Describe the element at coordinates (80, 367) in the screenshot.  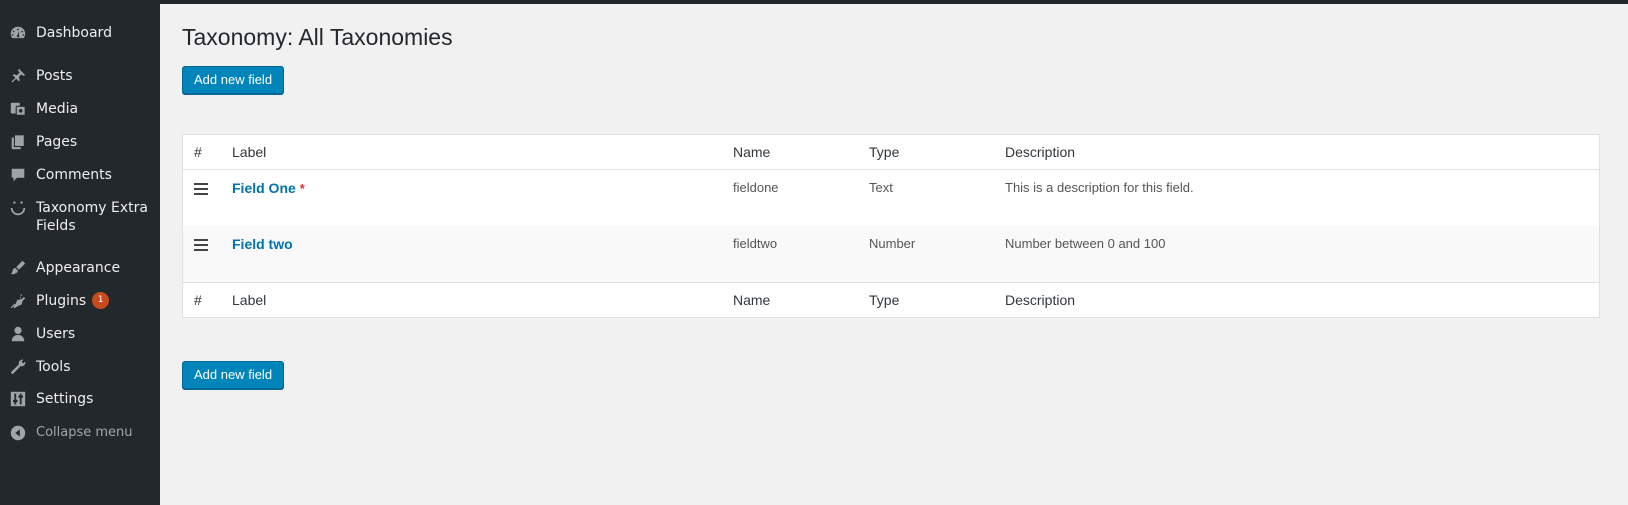
I see `sidebar-item-tools: Tools` at that location.